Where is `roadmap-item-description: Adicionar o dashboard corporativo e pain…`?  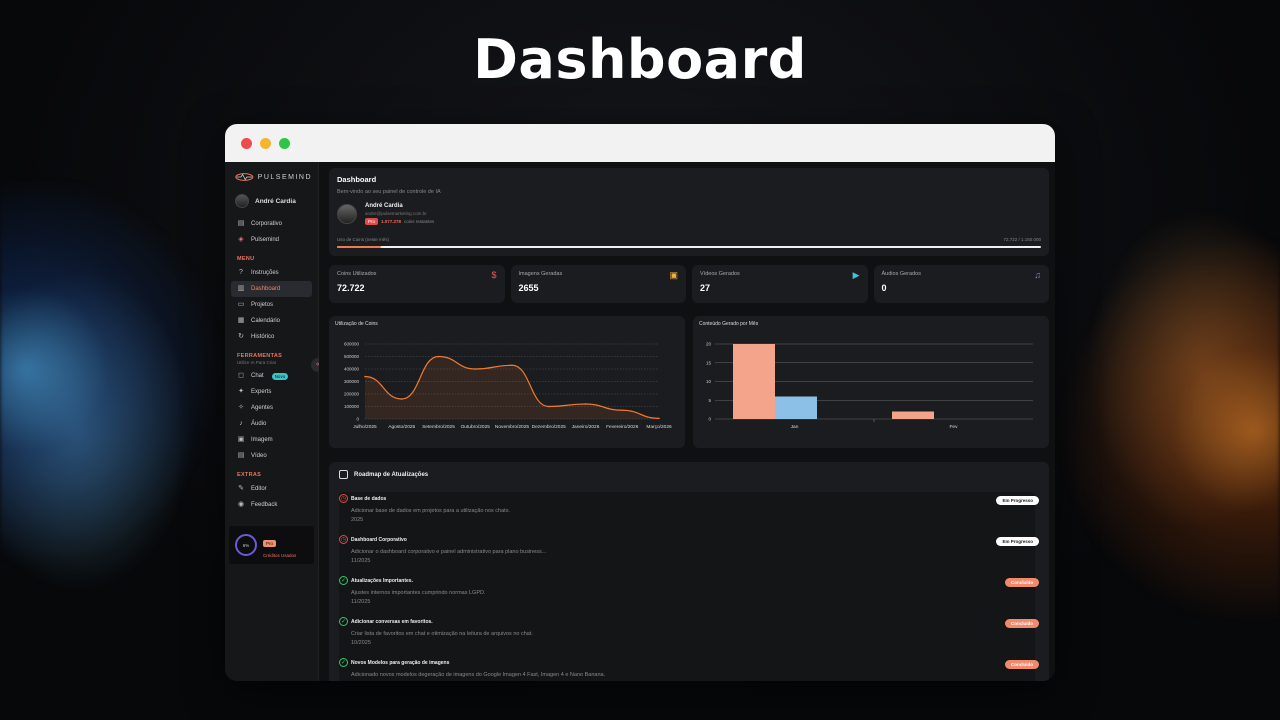
roadmap-item-description: Adicionar o dashboard corporativo e pain… is located at coordinates (449, 552).